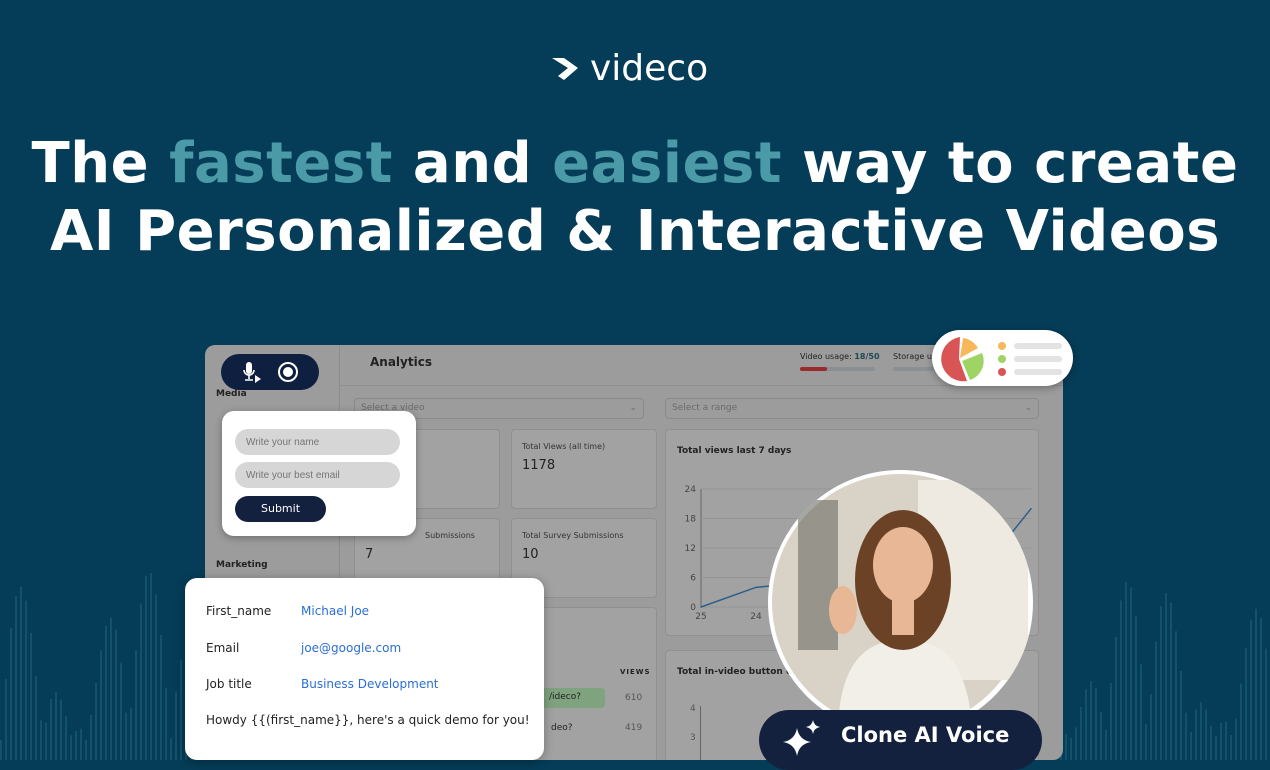 This screenshot has width=1270, height=770. What do you see at coordinates (584, 469) in the screenshot?
I see `card-total-views: Total Views (all time) 1178` at bounding box center [584, 469].